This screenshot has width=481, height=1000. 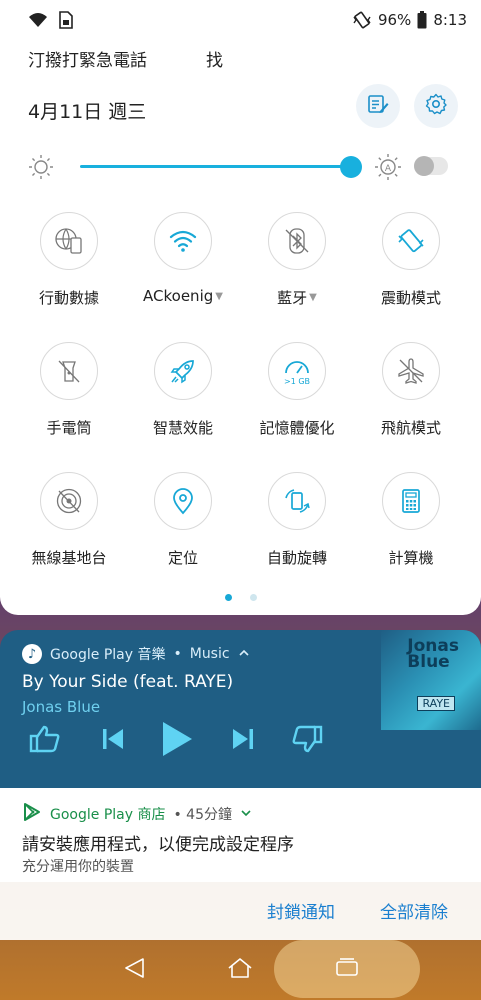 What do you see at coordinates (410, 428) in the screenshot?
I see `tile-label: 飛航模式` at bounding box center [410, 428].